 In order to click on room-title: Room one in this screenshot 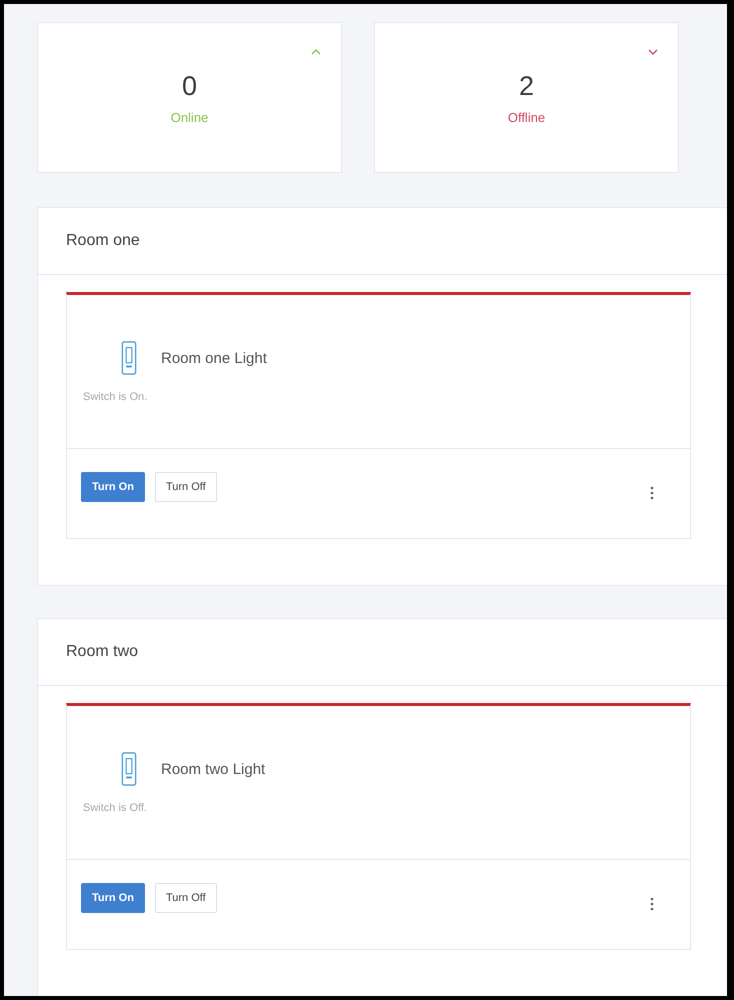, I will do `click(103, 241)`.